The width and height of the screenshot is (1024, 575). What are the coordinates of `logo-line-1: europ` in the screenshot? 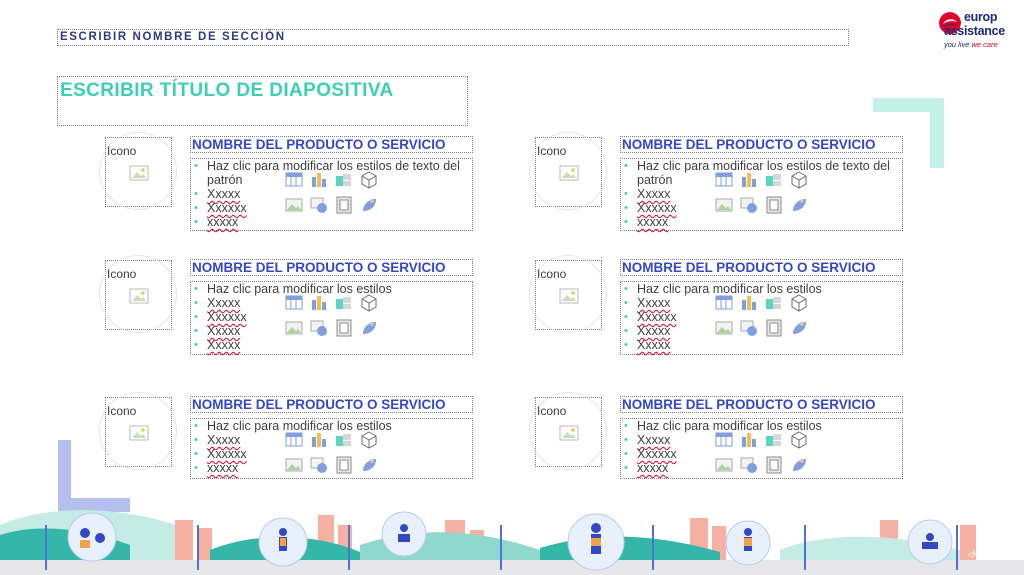 It's located at (981, 17).